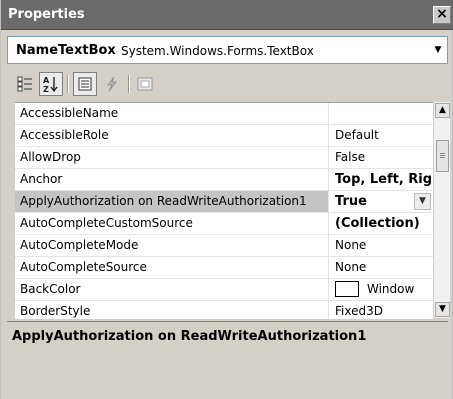 This screenshot has height=399, width=453. What do you see at coordinates (11, 210) in the screenshot?
I see `grid-left-margin` at bounding box center [11, 210].